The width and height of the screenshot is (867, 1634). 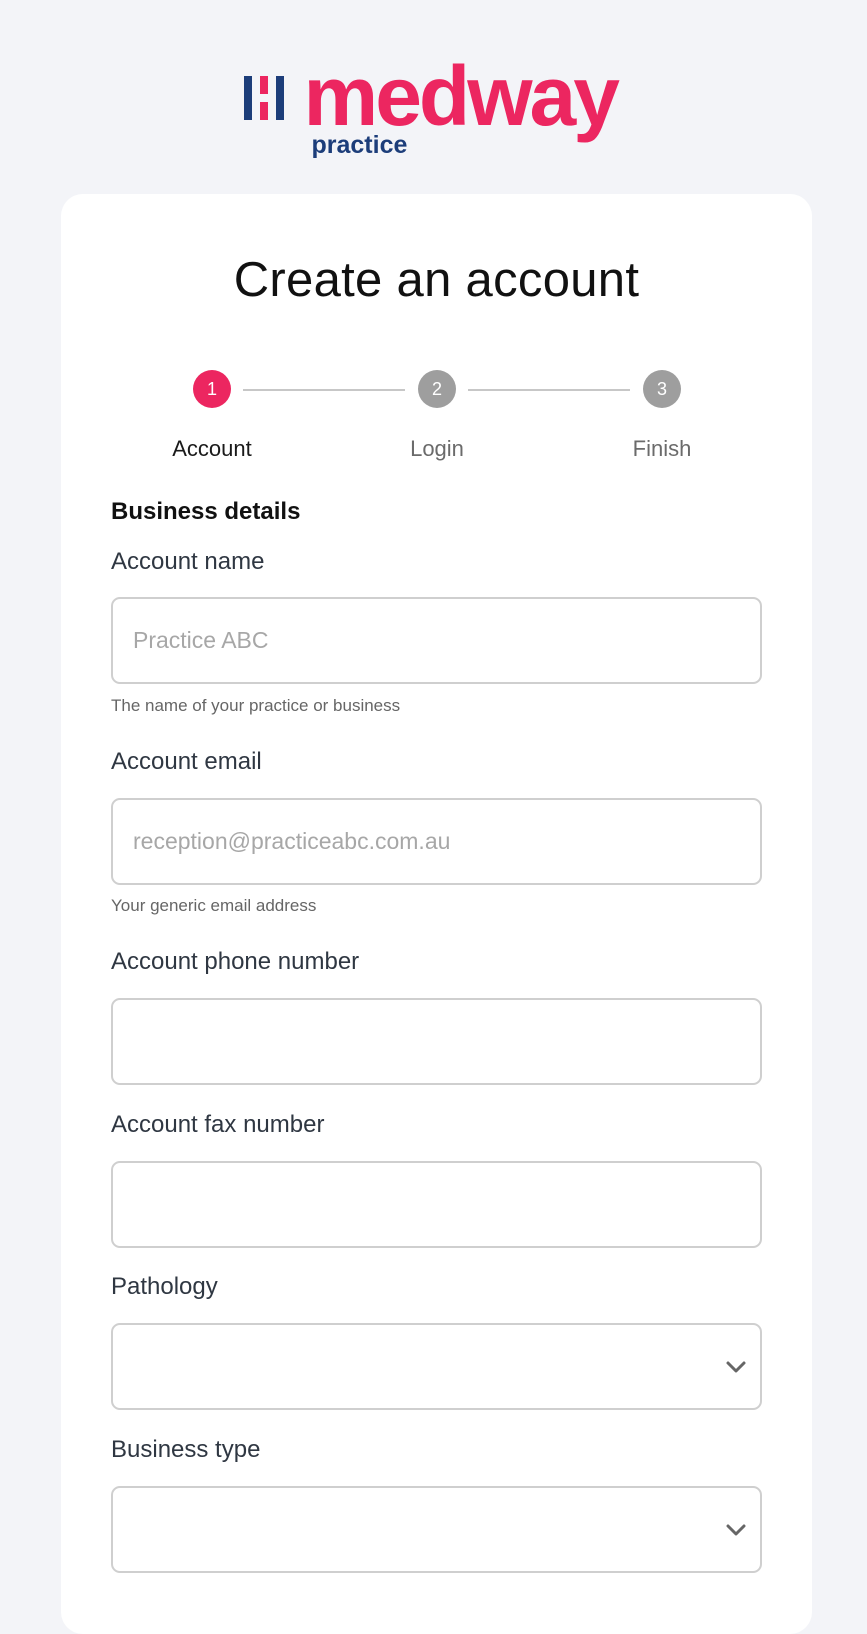 I want to click on step-3-label: Finish, so click(x=662, y=448).